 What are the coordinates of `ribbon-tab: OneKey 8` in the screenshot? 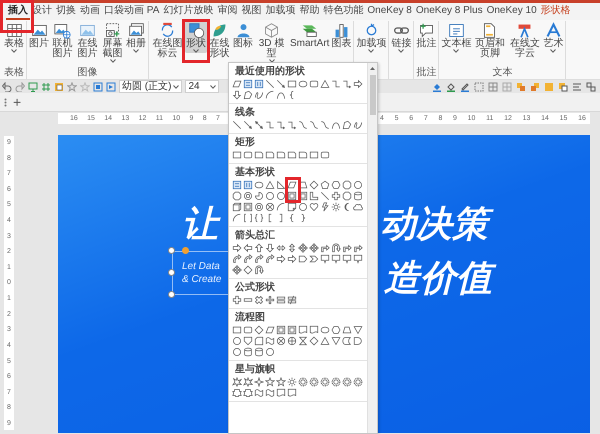 It's located at (389, 12).